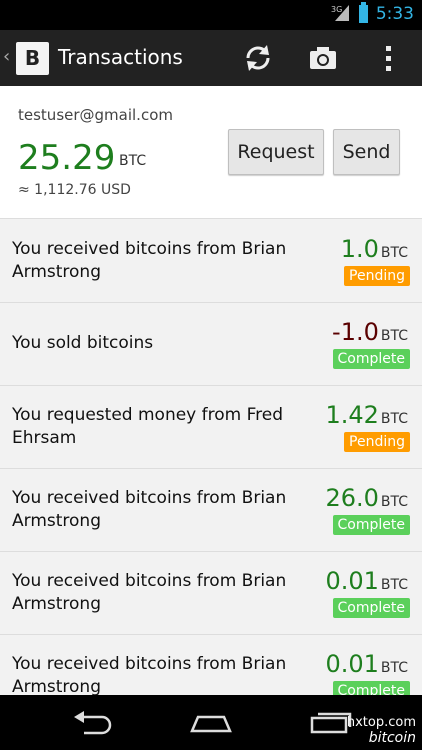  I want to click on request-button: Request, so click(276, 152).